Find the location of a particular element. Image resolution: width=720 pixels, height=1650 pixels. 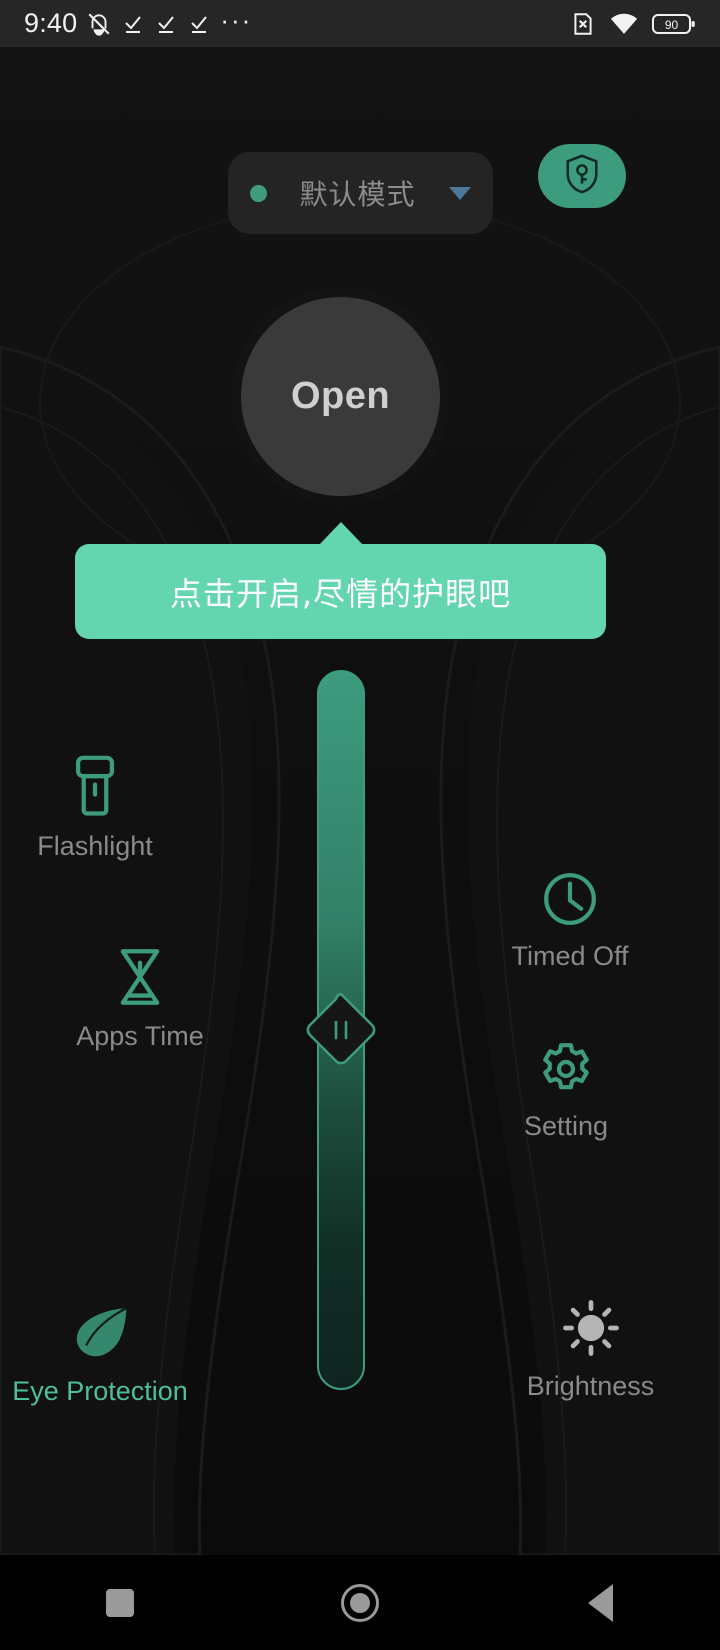

feature-flashlight: Flashlight is located at coordinates (95, 809).